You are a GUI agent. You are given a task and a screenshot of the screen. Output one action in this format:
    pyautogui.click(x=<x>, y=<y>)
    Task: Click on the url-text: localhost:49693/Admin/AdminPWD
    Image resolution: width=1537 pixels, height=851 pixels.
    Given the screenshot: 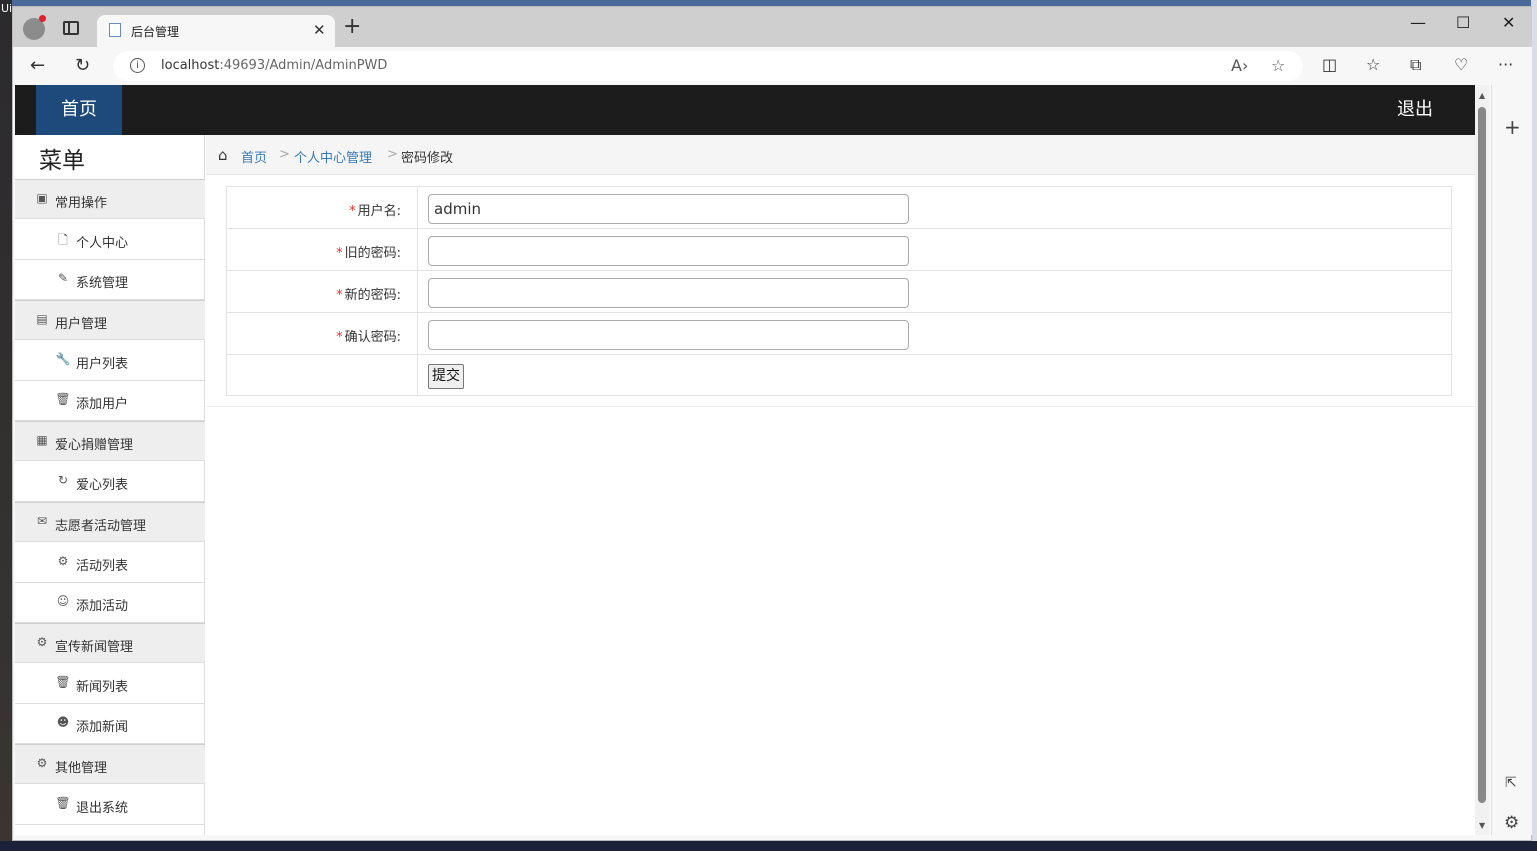 What is the action you would take?
    pyautogui.click(x=274, y=65)
    